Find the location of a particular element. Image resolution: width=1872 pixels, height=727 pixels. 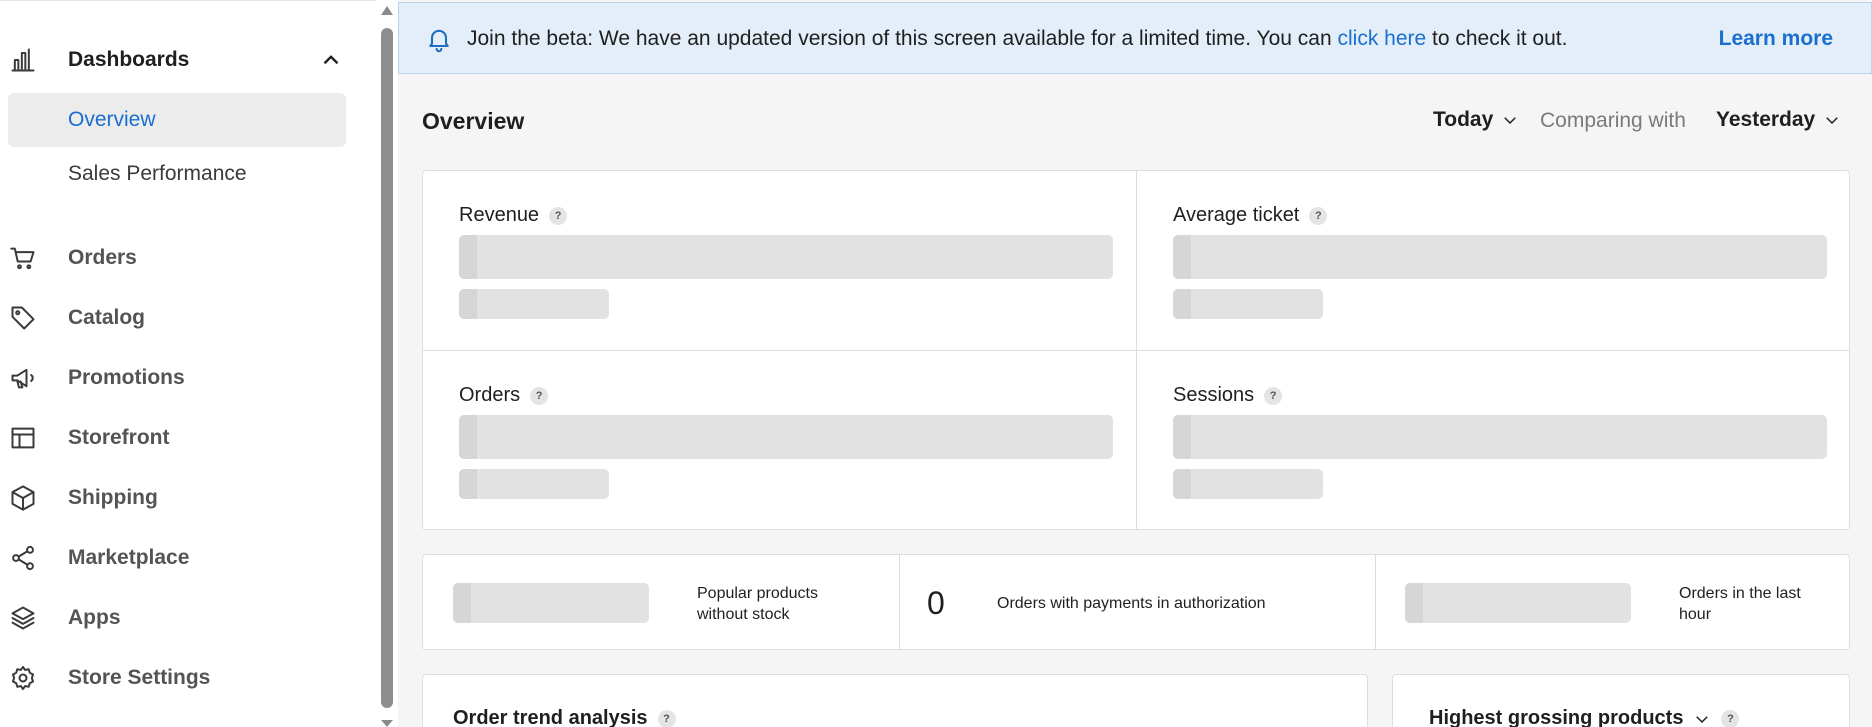

metric-label-row: Revenue ? is located at coordinates (513, 215).